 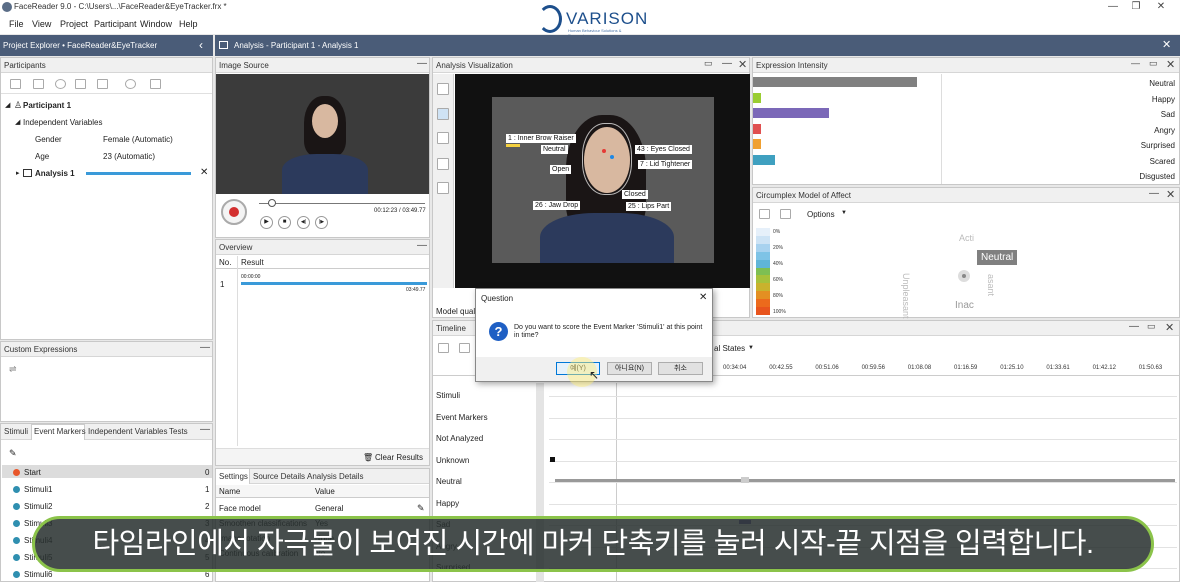 What do you see at coordinates (18, 173) in the screenshot?
I see `expand-analysis-icon: ▸` at bounding box center [18, 173].